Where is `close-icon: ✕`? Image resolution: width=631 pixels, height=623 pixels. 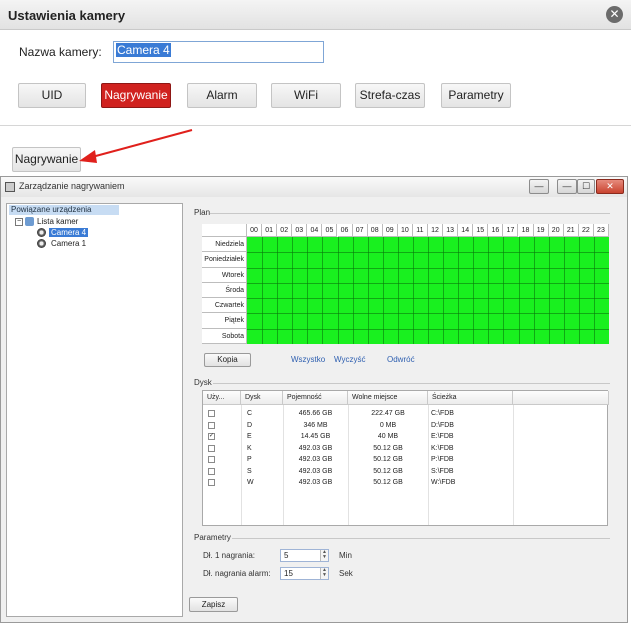 close-icon: ✕ is located at coordinates (614, 14).